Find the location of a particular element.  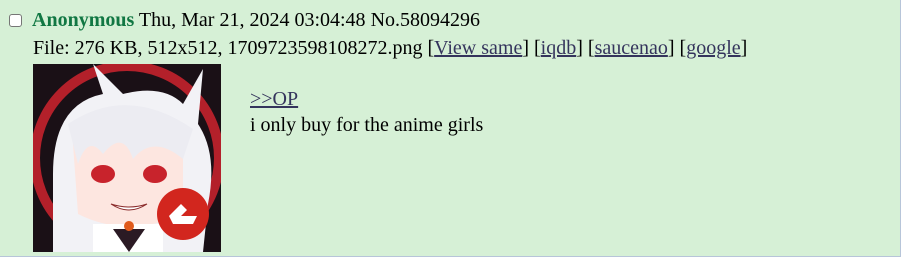

iqdb-link: iqdb is located at coordinates (559, 48).